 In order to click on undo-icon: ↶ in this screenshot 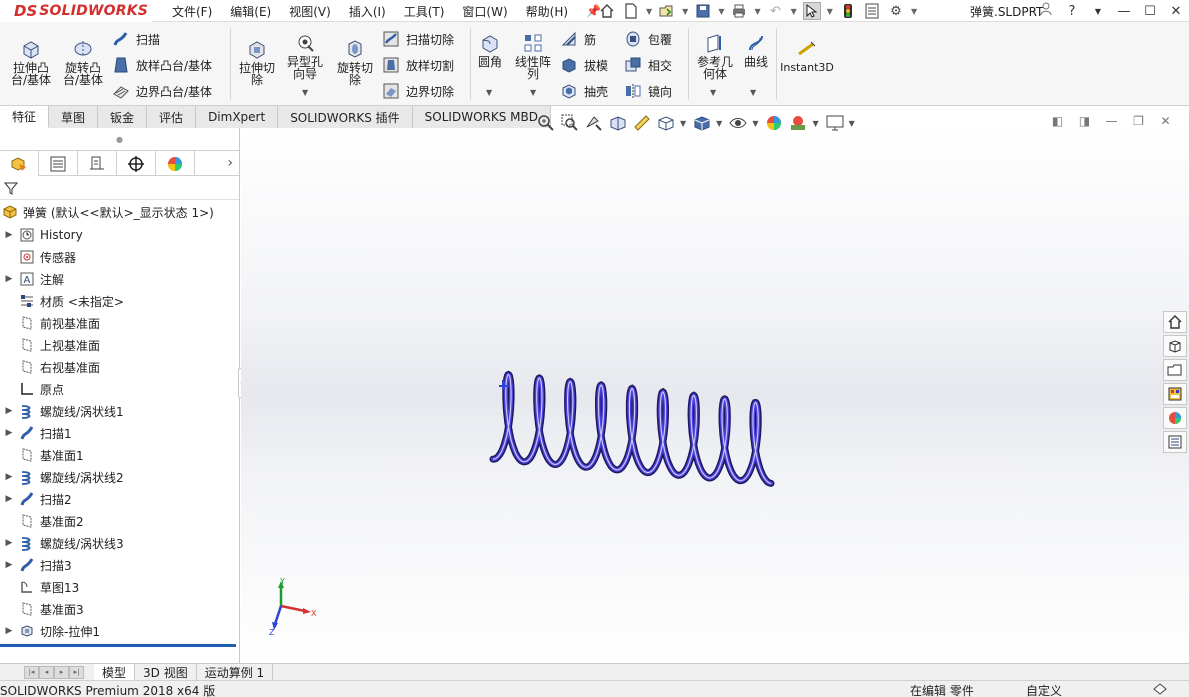, I will do `click(776, 11)`.